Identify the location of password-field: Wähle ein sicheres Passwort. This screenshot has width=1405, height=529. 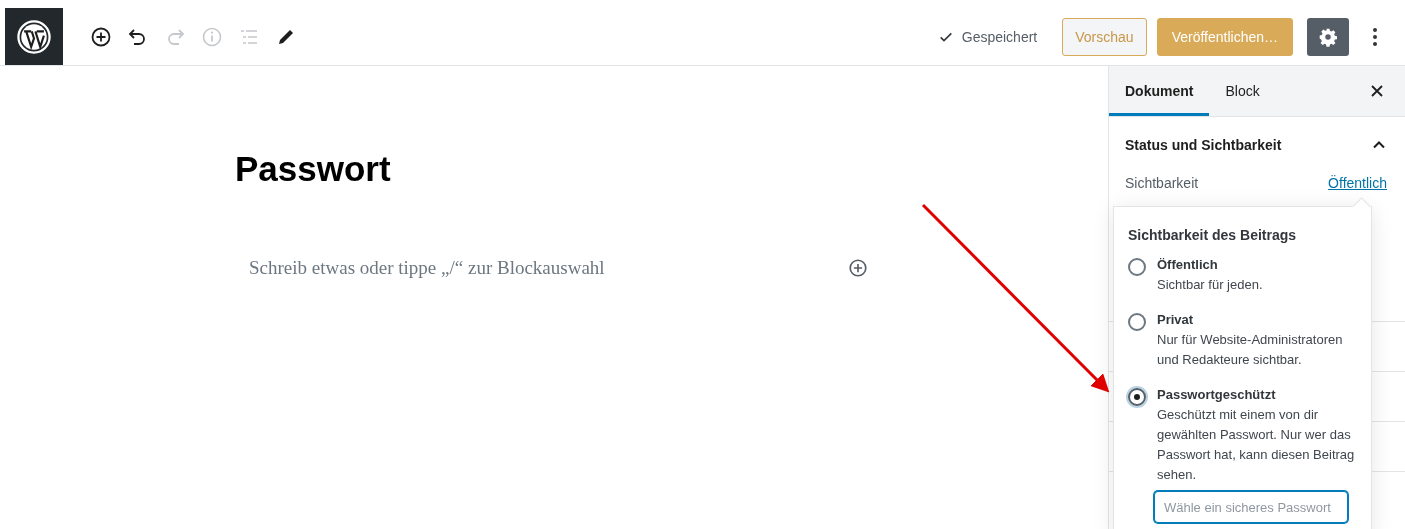
(1251, 507).